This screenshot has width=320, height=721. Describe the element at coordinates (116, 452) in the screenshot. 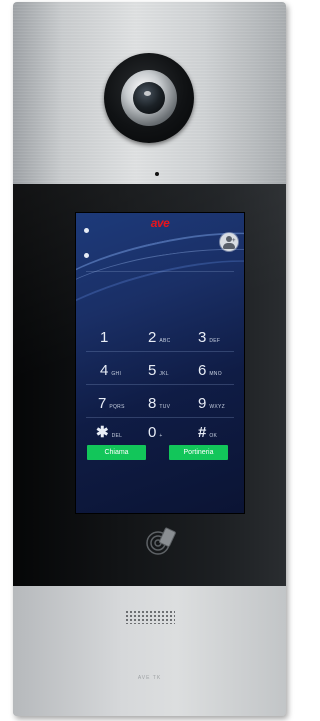

I see `call-button: Chiama` at that location.